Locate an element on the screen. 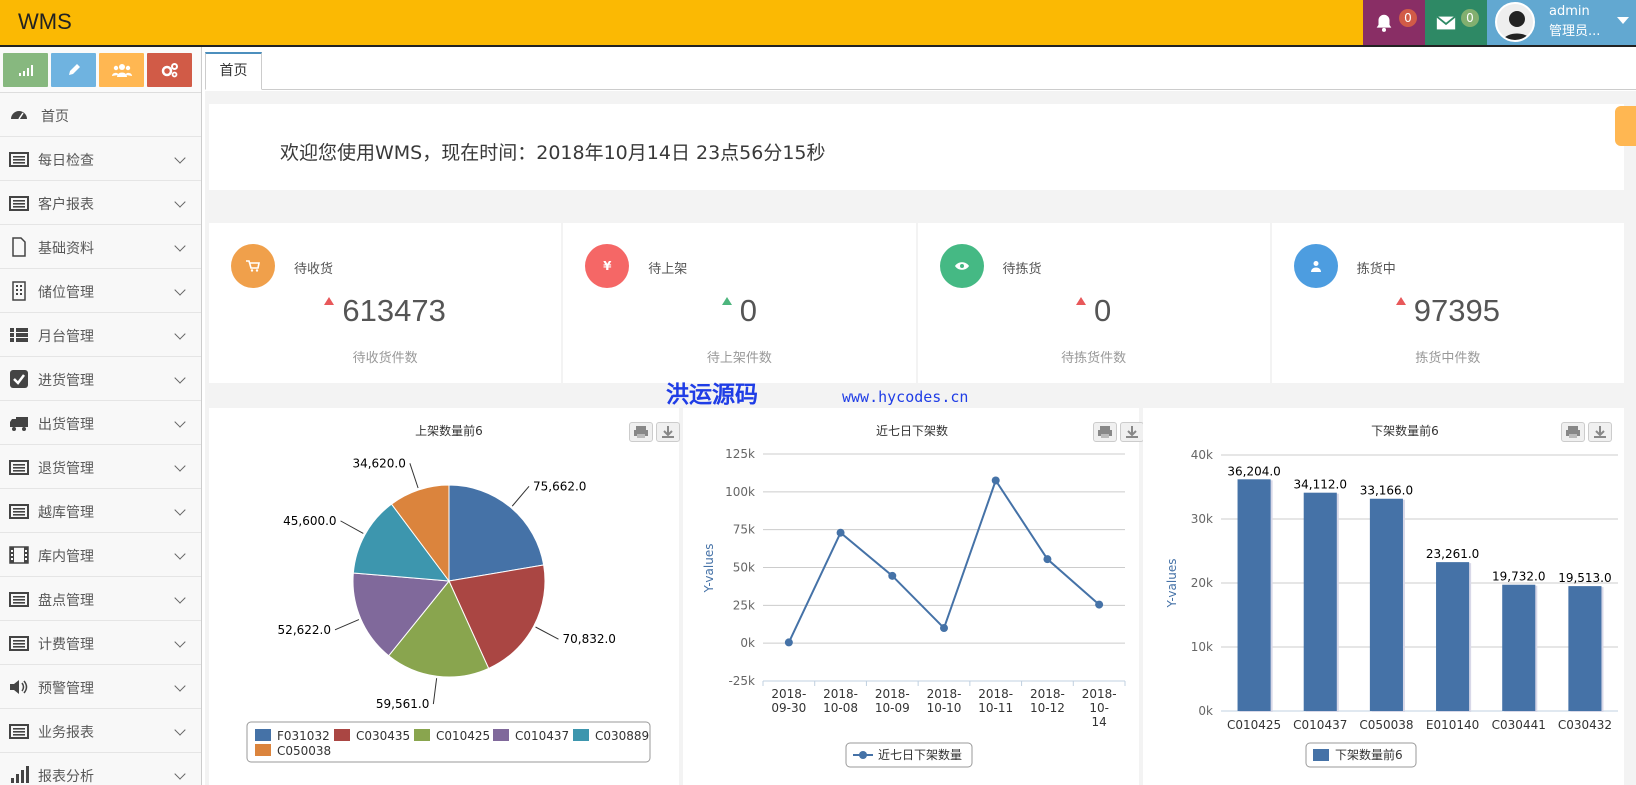  sidebar-item-13: 预警管理 is located at coordinates (100, 687).